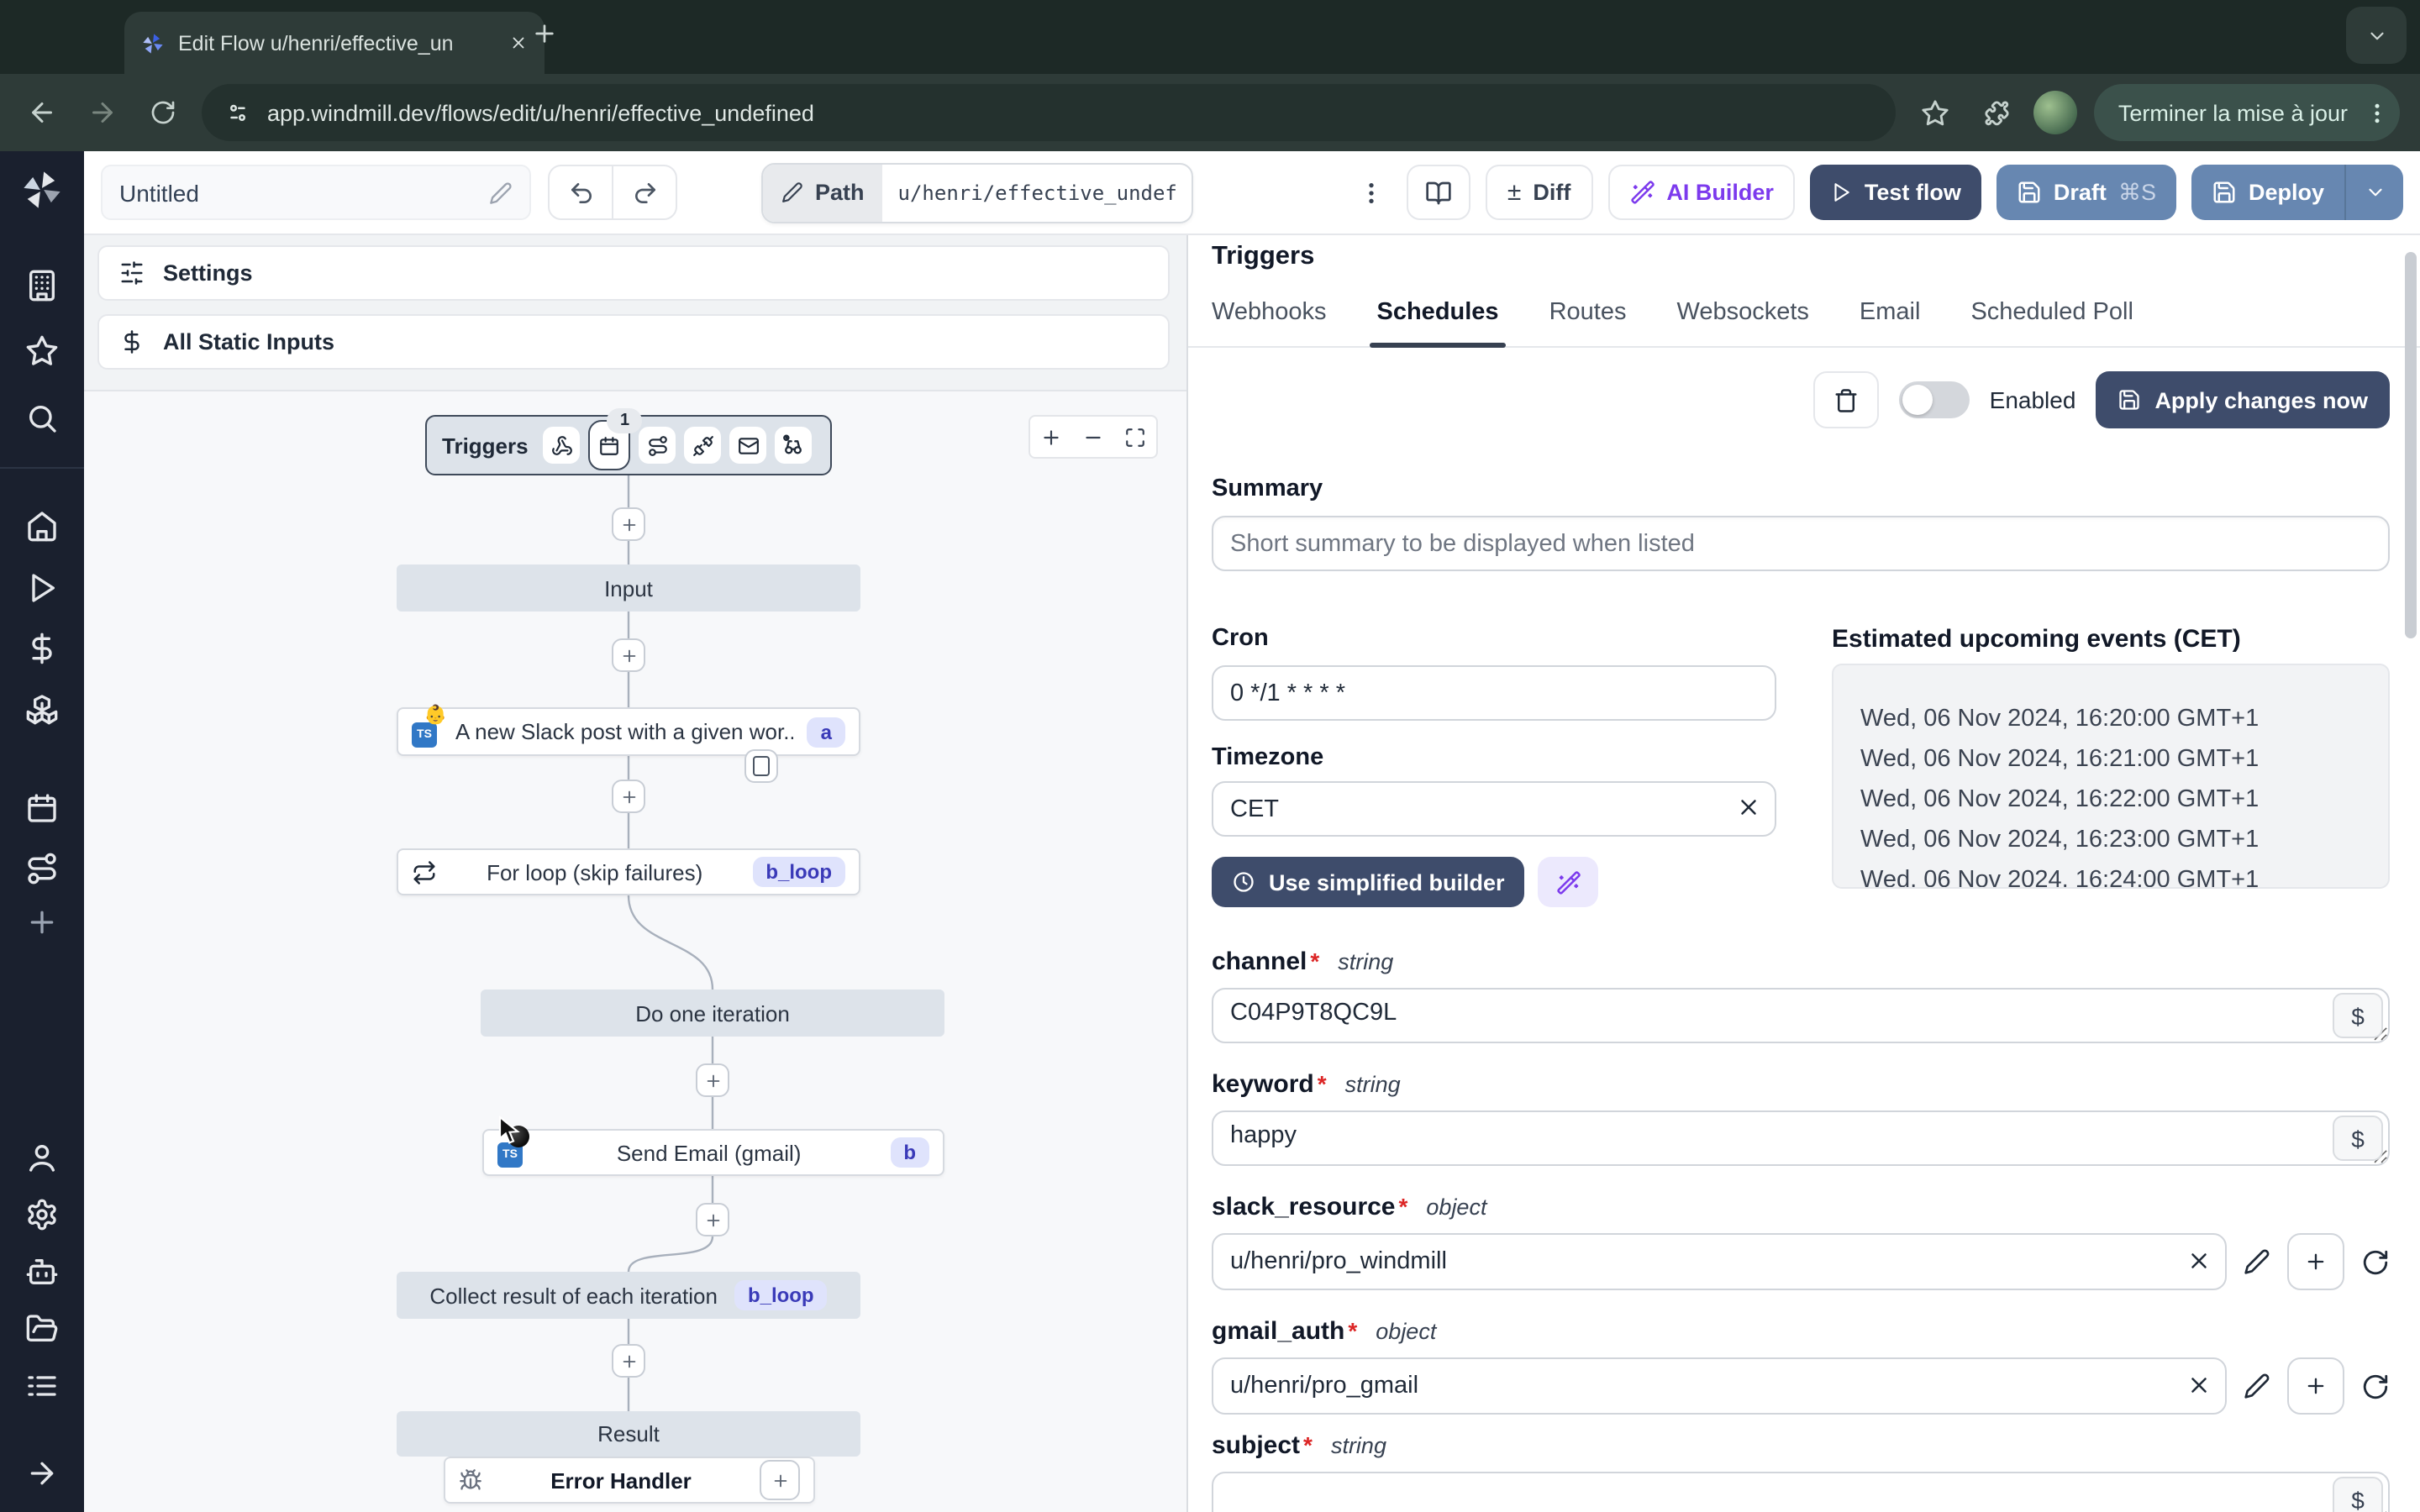 The height and width of the screenshot is (1512, 2420). What do you see at coordinates (2373, 192) in the screenshot?
I see `deploy-options-button` at bounding box center [2373, 192].